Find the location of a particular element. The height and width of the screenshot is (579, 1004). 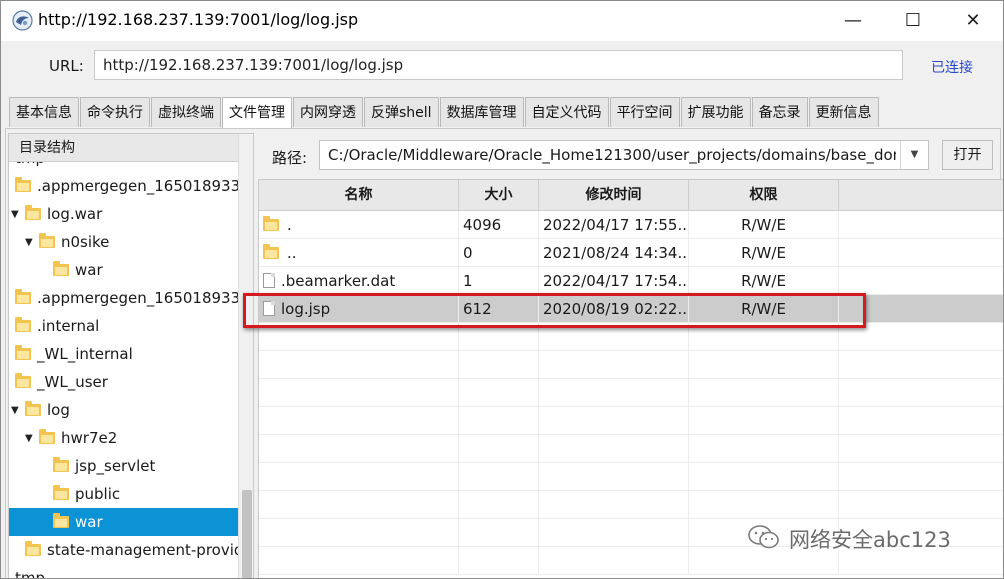

minimize-button: — is located at coordinates (853, 21).